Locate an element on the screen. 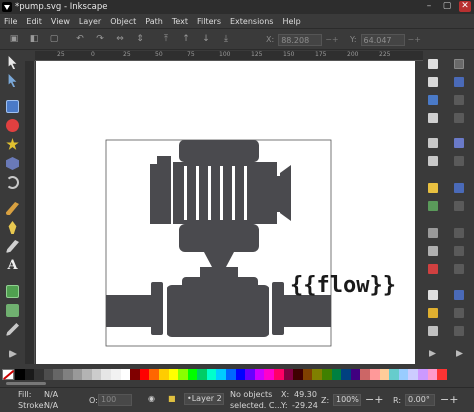 The width and height of the screenshot is (474, 412). flow-template-text: {{flow}} is located at coordinates (343, 285).